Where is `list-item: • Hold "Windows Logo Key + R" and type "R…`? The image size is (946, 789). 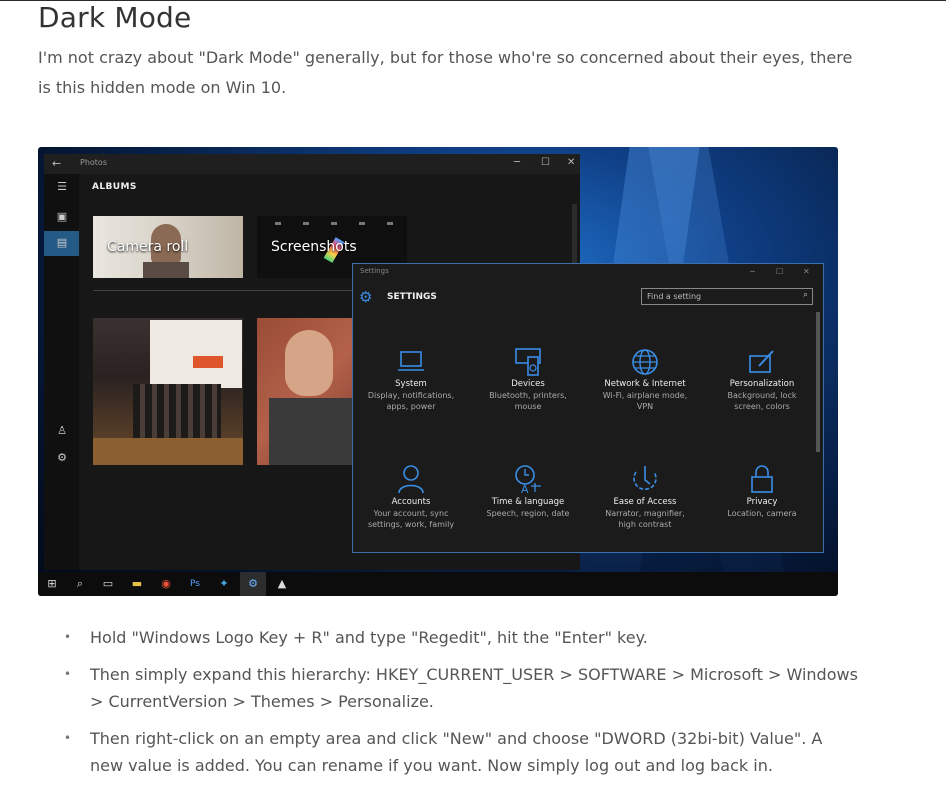
list-item: • Hold "Windows Logo Key + R" and type "R… is located at coordinates (448, 637).